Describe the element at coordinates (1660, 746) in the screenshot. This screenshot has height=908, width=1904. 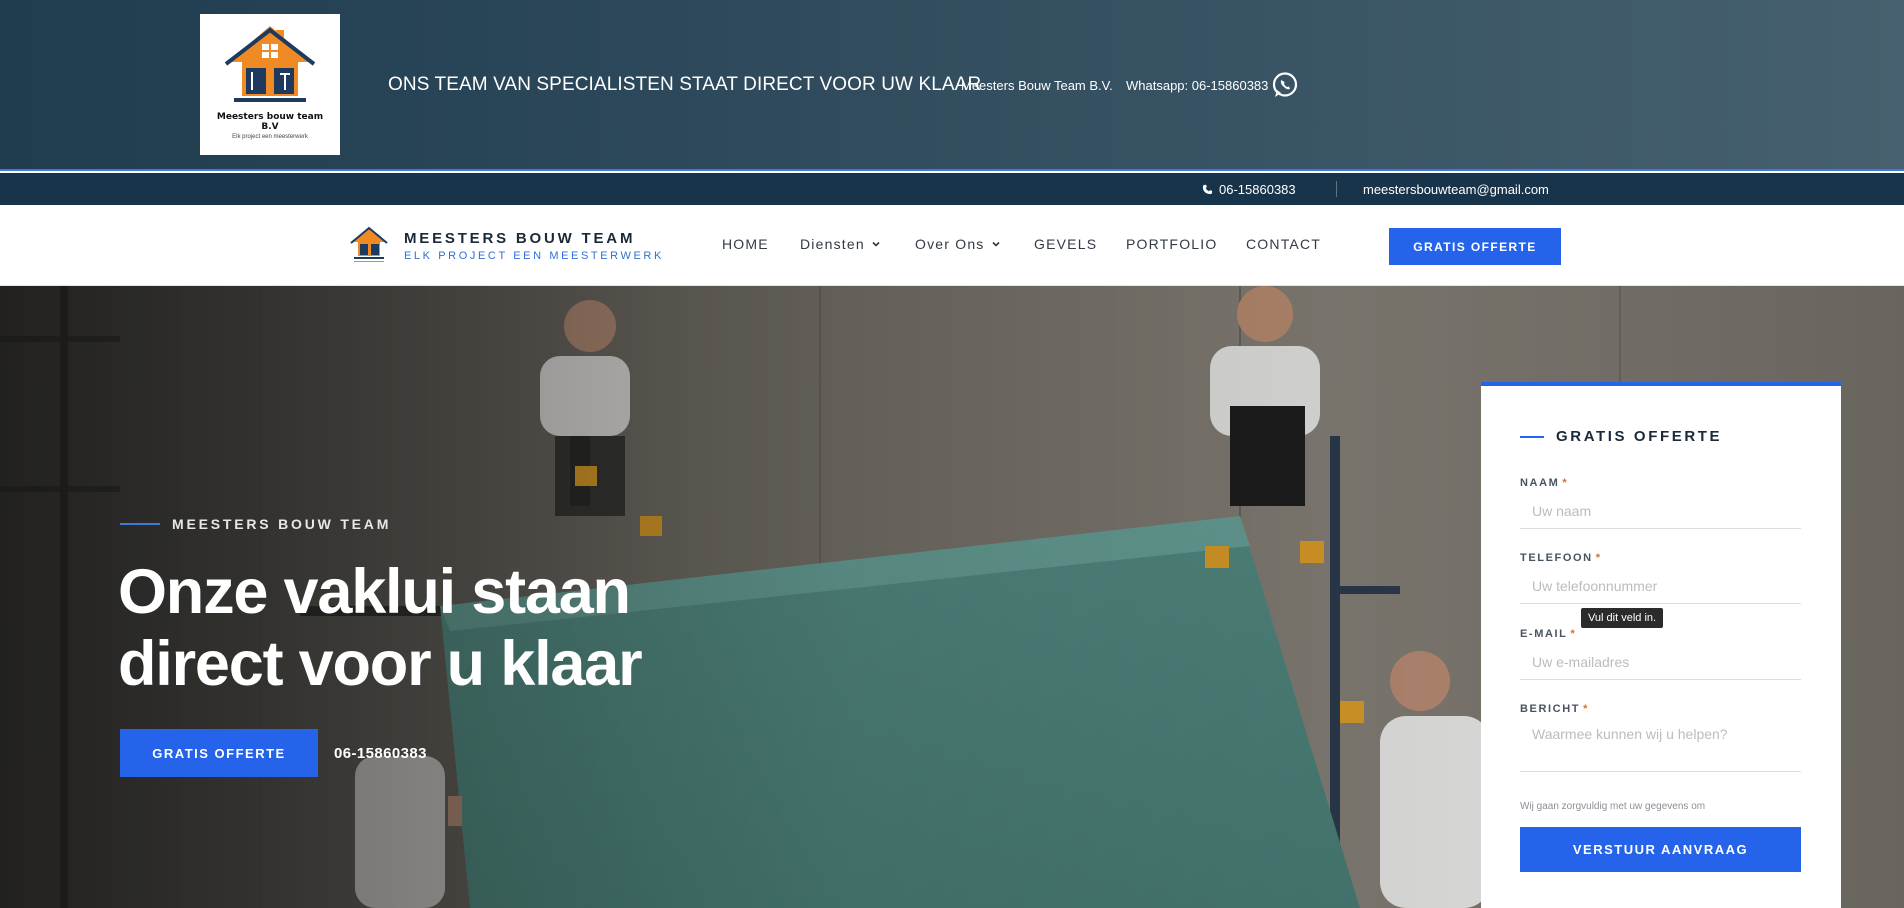
I see `message-textarea` at that location.